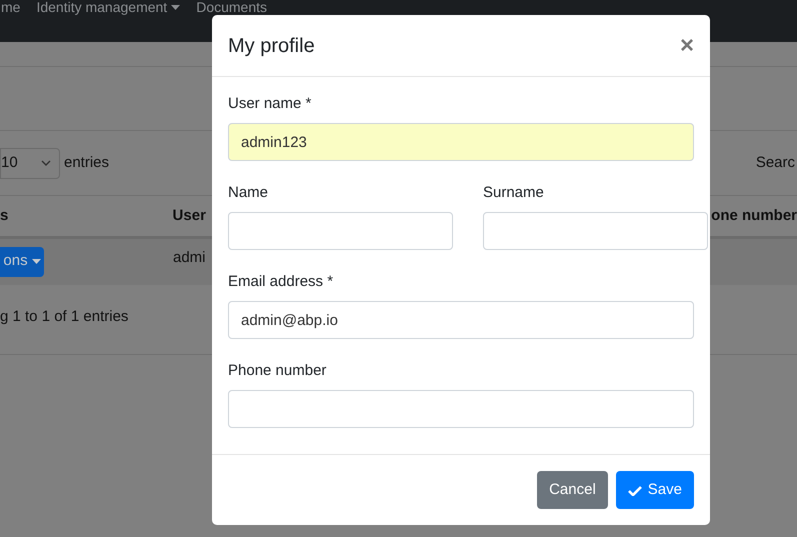 This screenshot has height=537, width=797. I want to click on field-label: Email address *, so click(281, 282).